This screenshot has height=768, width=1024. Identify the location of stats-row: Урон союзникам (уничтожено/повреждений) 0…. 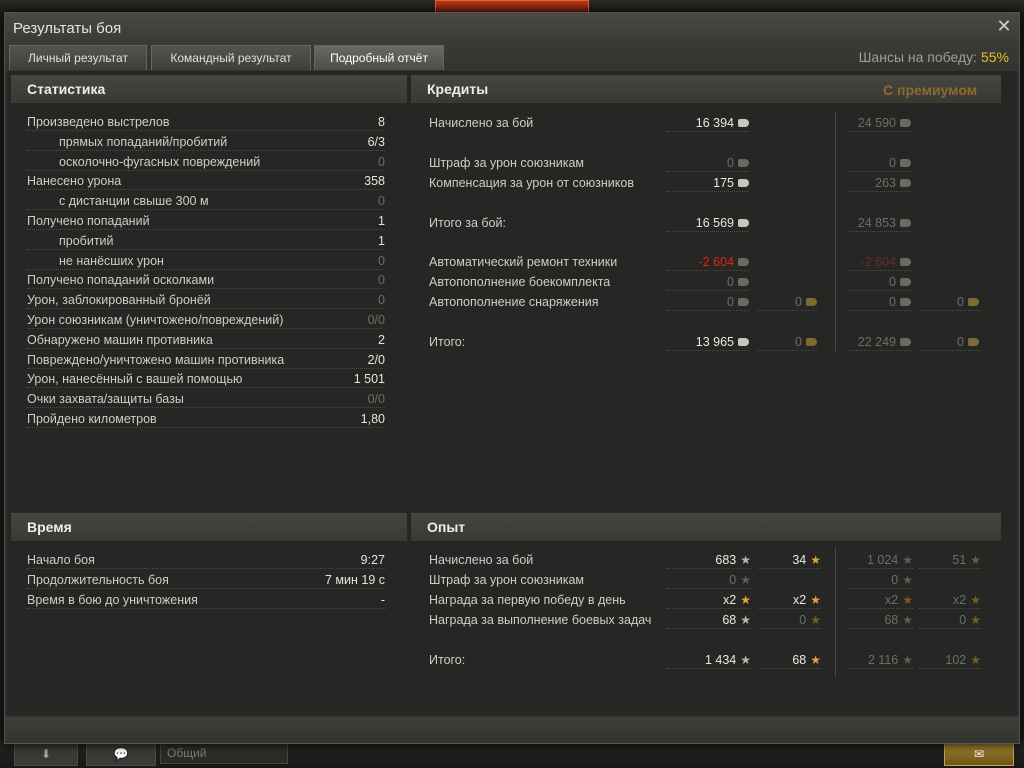
(206, 320).